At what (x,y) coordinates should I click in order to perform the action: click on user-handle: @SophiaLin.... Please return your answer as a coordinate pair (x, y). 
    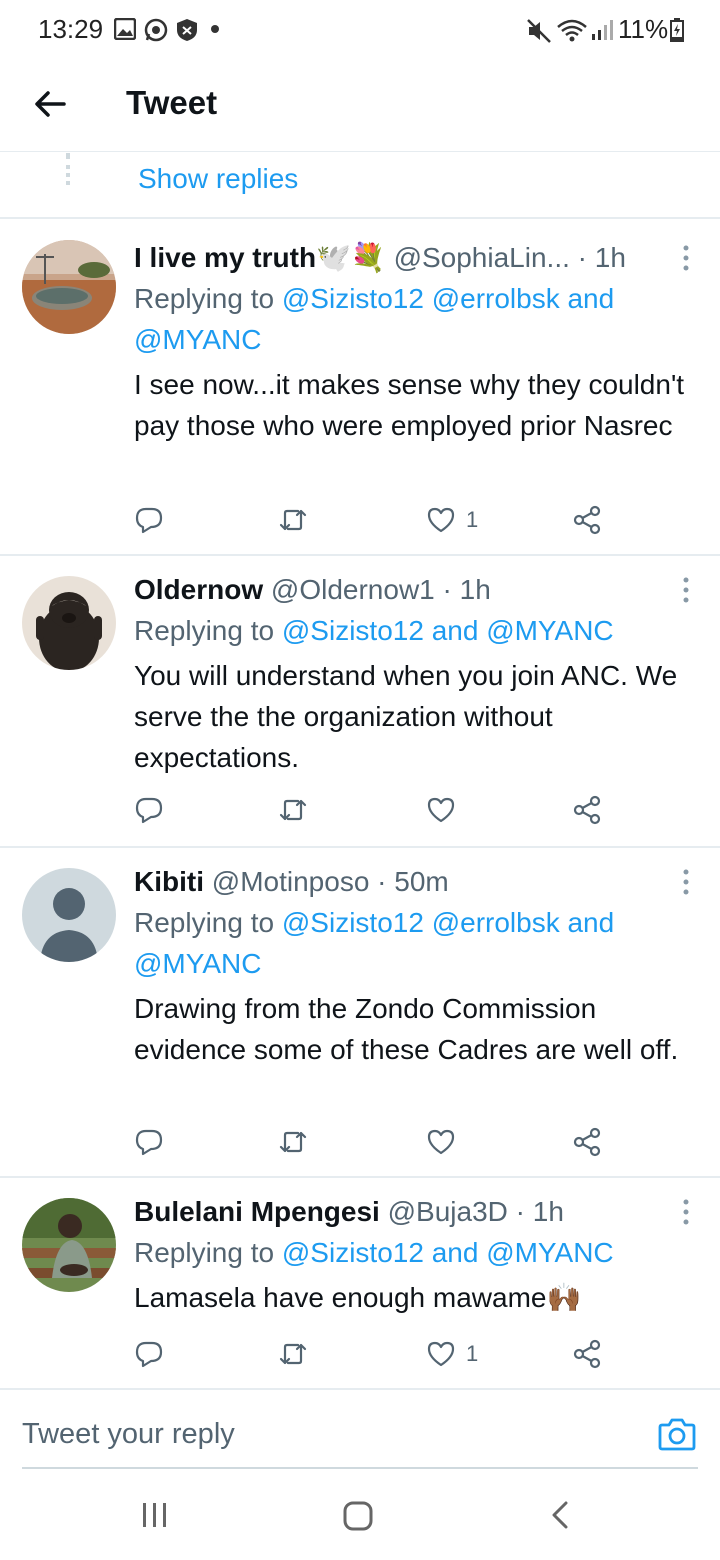
    Looking at the image, I should click on (482, 257).